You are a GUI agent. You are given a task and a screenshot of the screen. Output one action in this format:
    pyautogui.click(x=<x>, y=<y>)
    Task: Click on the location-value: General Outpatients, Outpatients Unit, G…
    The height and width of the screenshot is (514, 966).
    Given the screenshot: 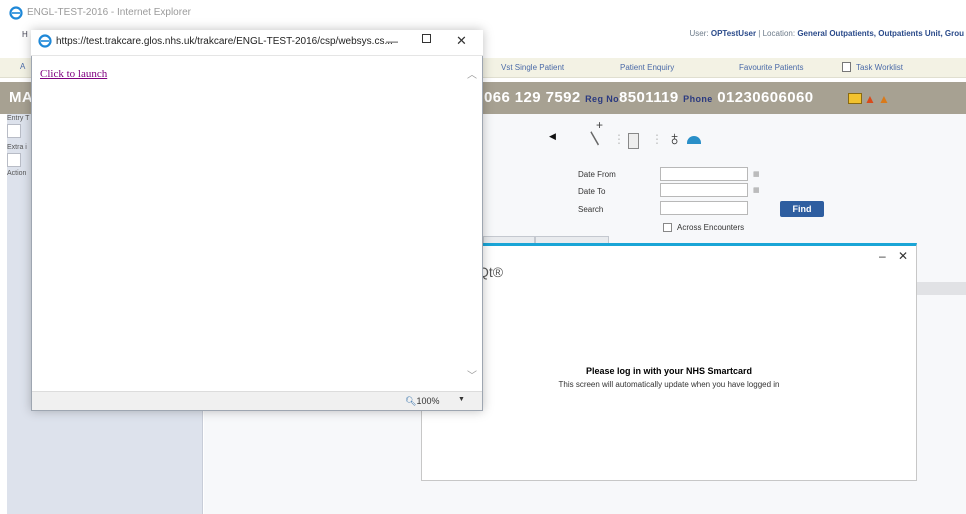 What is the action you would take?
    pyautogui.click(x=880, y=33)
    